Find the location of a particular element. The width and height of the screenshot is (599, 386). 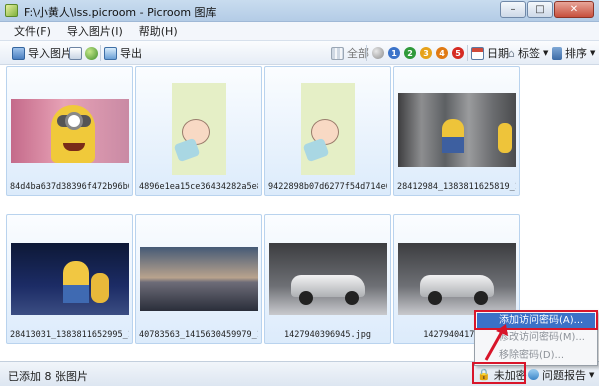

thumbnail-caption: 4896e1ea15ce36434282a5e8 is located at coordinates (198, 187).